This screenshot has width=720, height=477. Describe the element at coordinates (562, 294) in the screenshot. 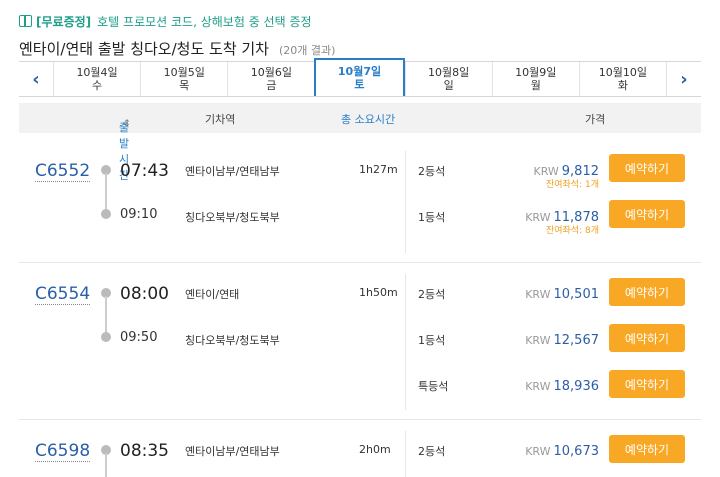

I see `seat-price: KRW 10,501` at that location.